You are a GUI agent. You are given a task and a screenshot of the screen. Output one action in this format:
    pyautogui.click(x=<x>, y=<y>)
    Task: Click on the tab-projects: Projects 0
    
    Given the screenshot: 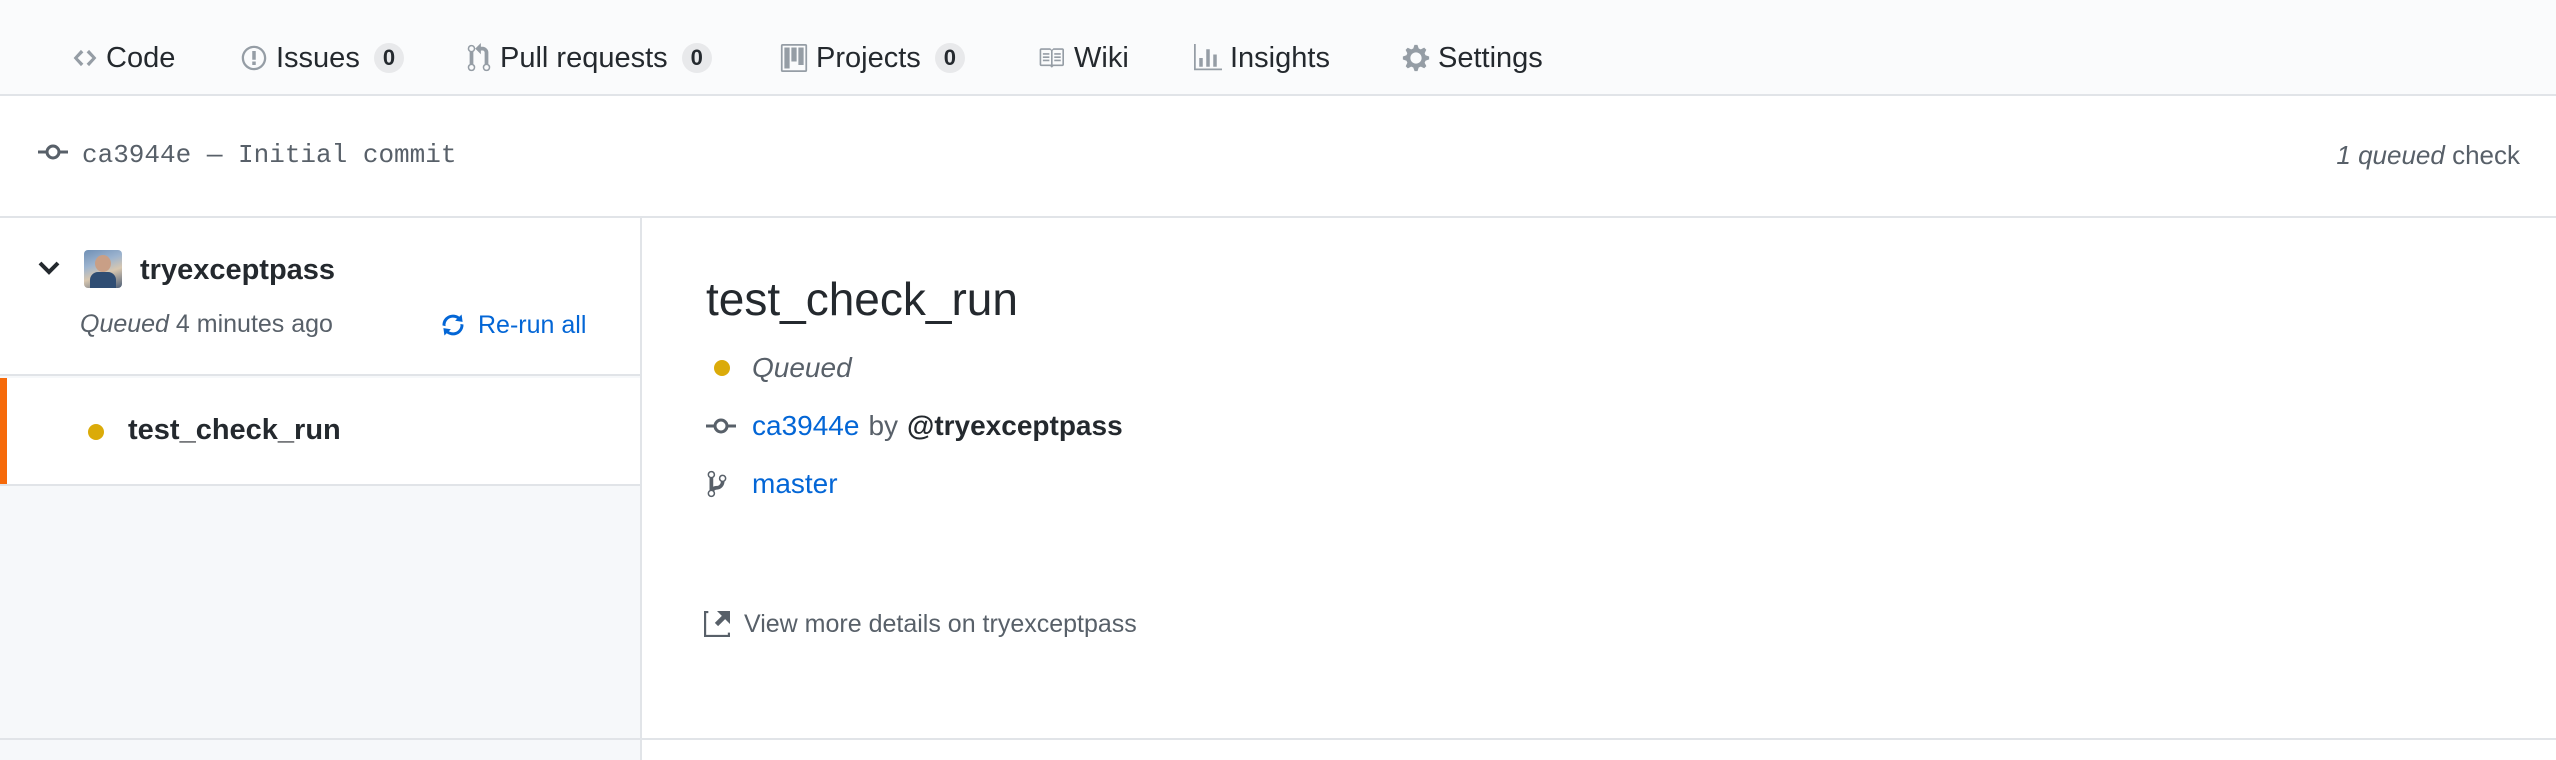 What is the action you would take?
    pyautogui.click(x=873, y=58)
    